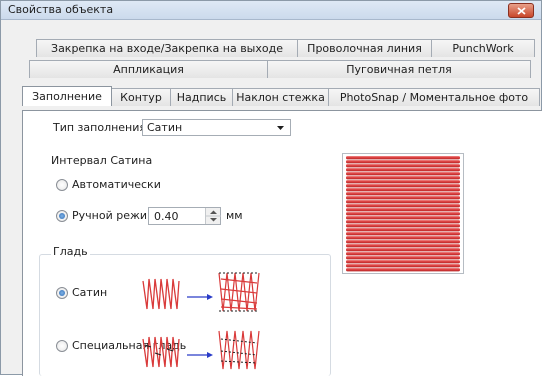 Image resolution: width=542 pixels, height=376 pixels. What do you see at coordinates (234, 215) in the screenshot?
I see `unit-label: мм` at bounding box center [234, 215].